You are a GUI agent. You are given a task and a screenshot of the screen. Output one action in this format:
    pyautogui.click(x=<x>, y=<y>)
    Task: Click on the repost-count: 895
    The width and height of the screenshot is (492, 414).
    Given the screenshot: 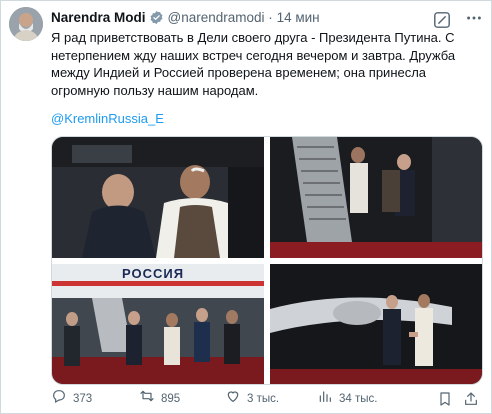 What is the action you would take?
    pyautogui.click(x=171, y=399)
    